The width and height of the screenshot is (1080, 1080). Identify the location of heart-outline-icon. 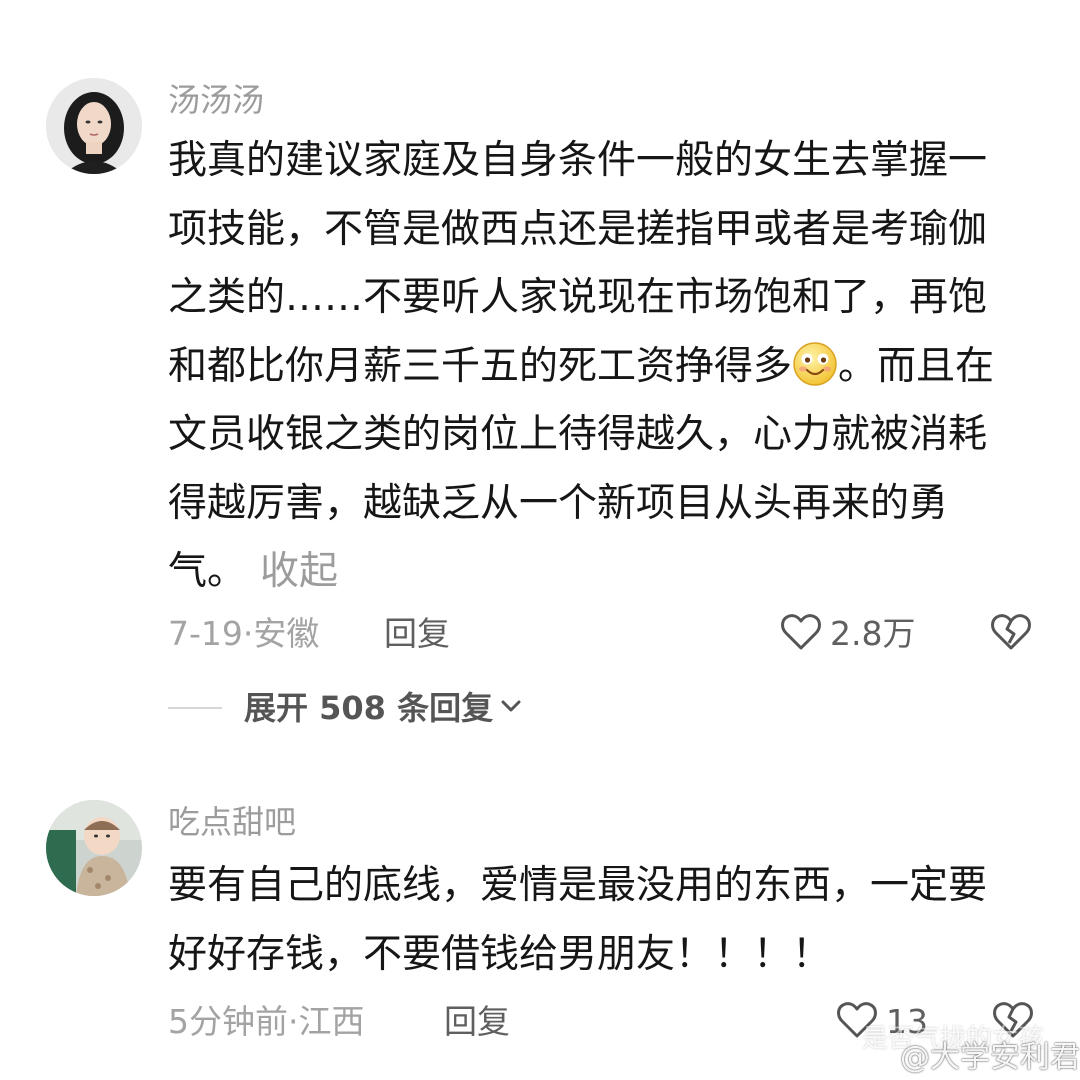
(801, 634).